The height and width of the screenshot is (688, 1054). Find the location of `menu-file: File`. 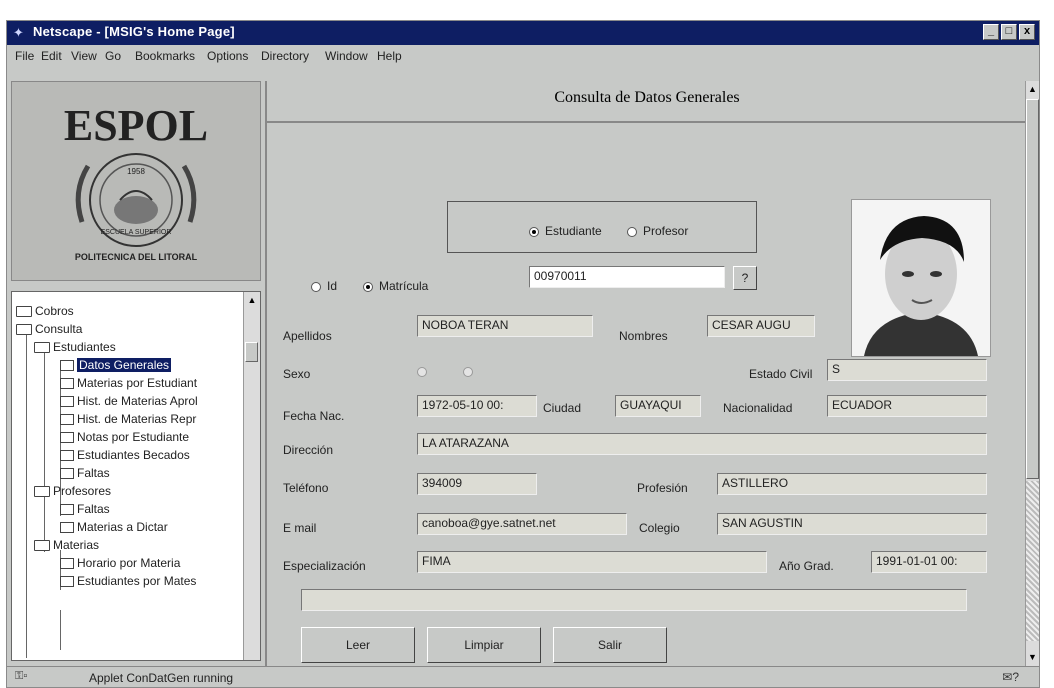

menu-file: File is located at coordinates (24, 56).